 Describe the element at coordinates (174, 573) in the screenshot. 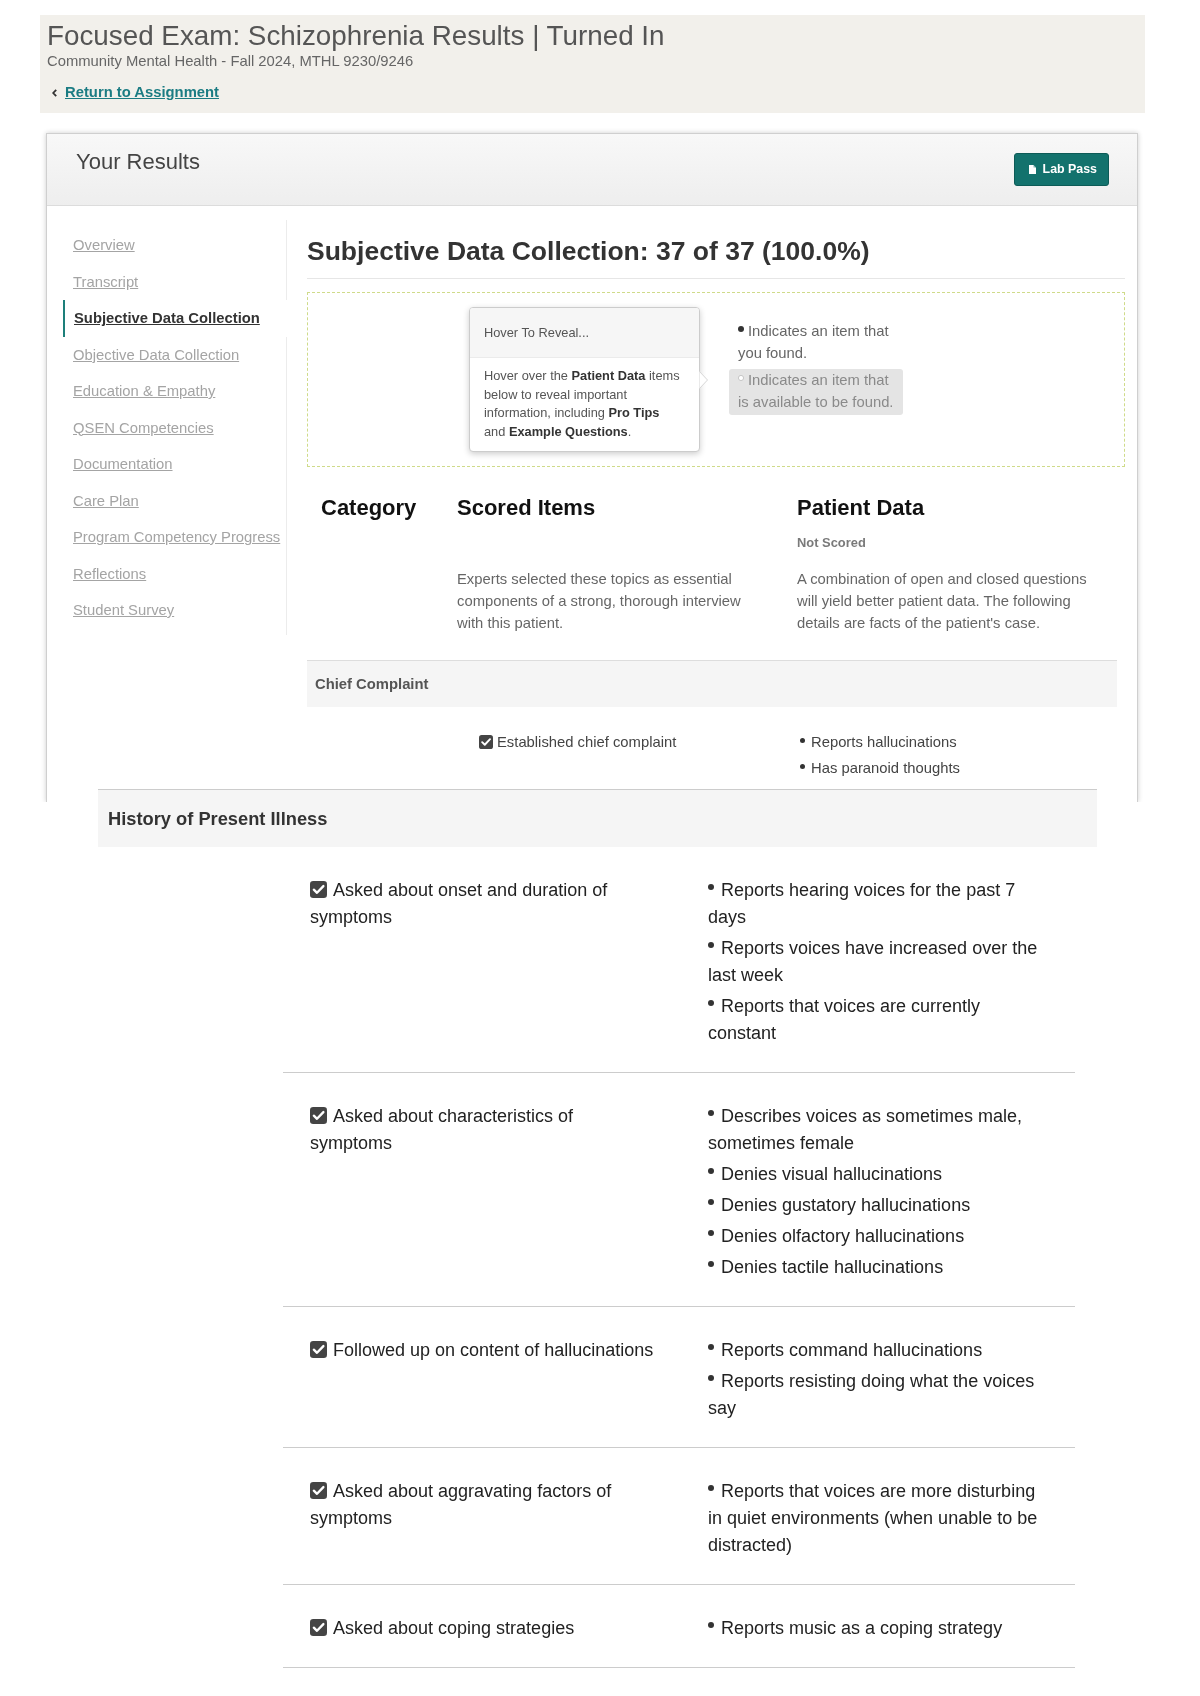

I see `sidebar-link: Reflections` at that location.